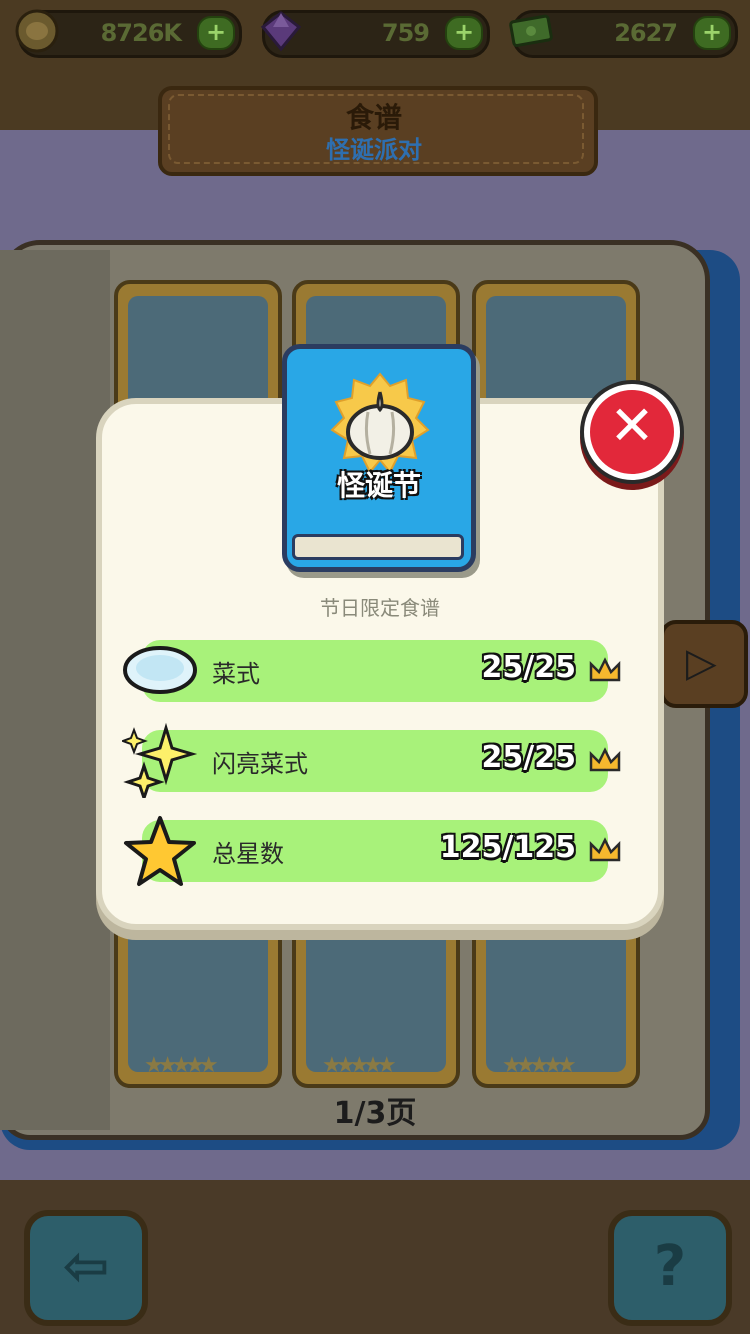  What do you see at coordinates (375, 34) in the screenshot?
I see `resource-gems: 759 +` at bounding box center [375, 34].